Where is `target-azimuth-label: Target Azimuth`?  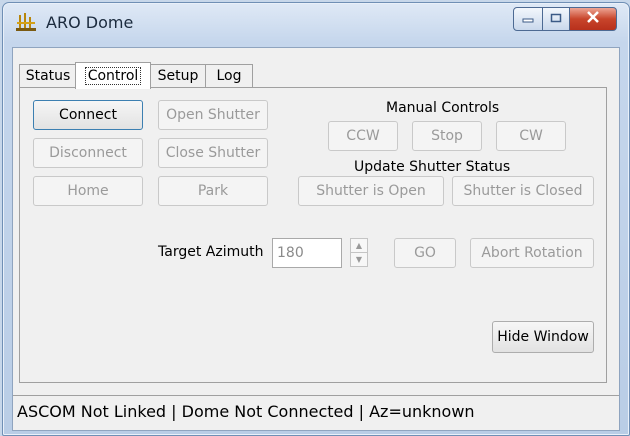 target-azimuth-label: Target Azimuth is located at coordinates (211, 252).